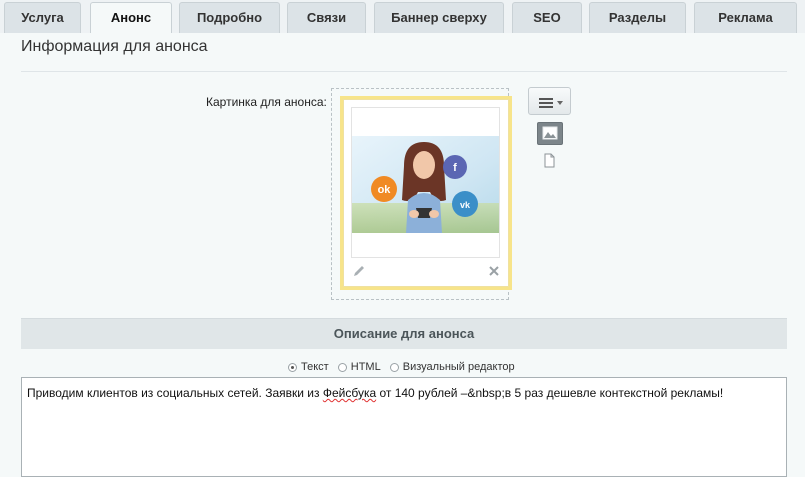 This screenshot has height=477, width=805. Describe the element at coordinates (547, 17) in the screenshot. I see `tab-seo: SEO` at that location.